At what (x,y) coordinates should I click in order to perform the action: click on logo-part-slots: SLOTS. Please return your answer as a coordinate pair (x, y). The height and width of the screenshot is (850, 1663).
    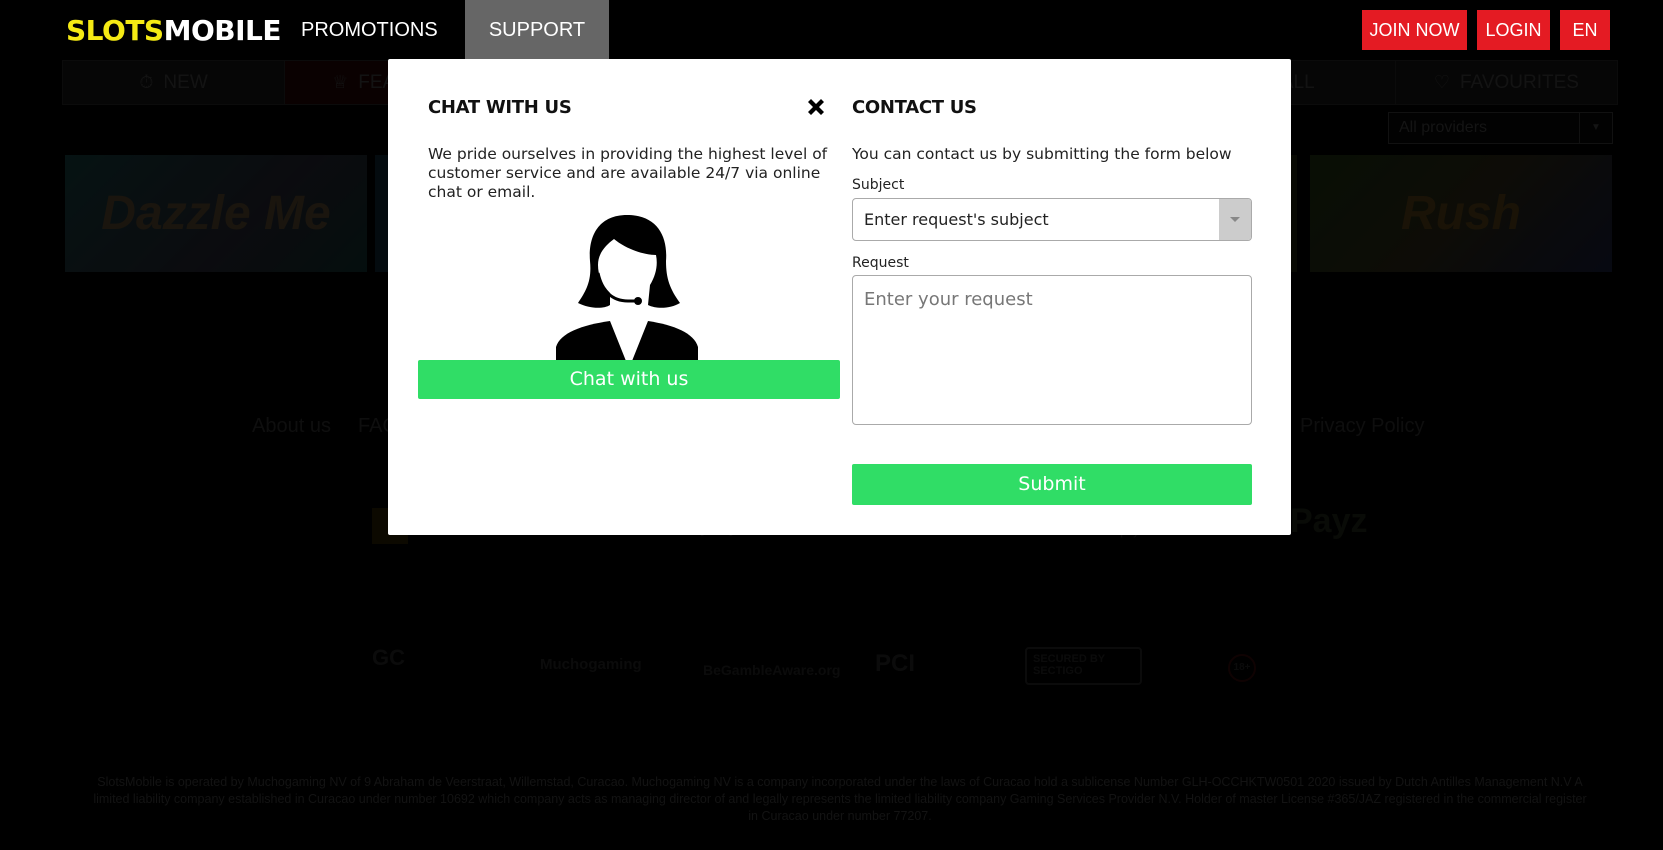
    Looking at the image, I should click on (115, 30).